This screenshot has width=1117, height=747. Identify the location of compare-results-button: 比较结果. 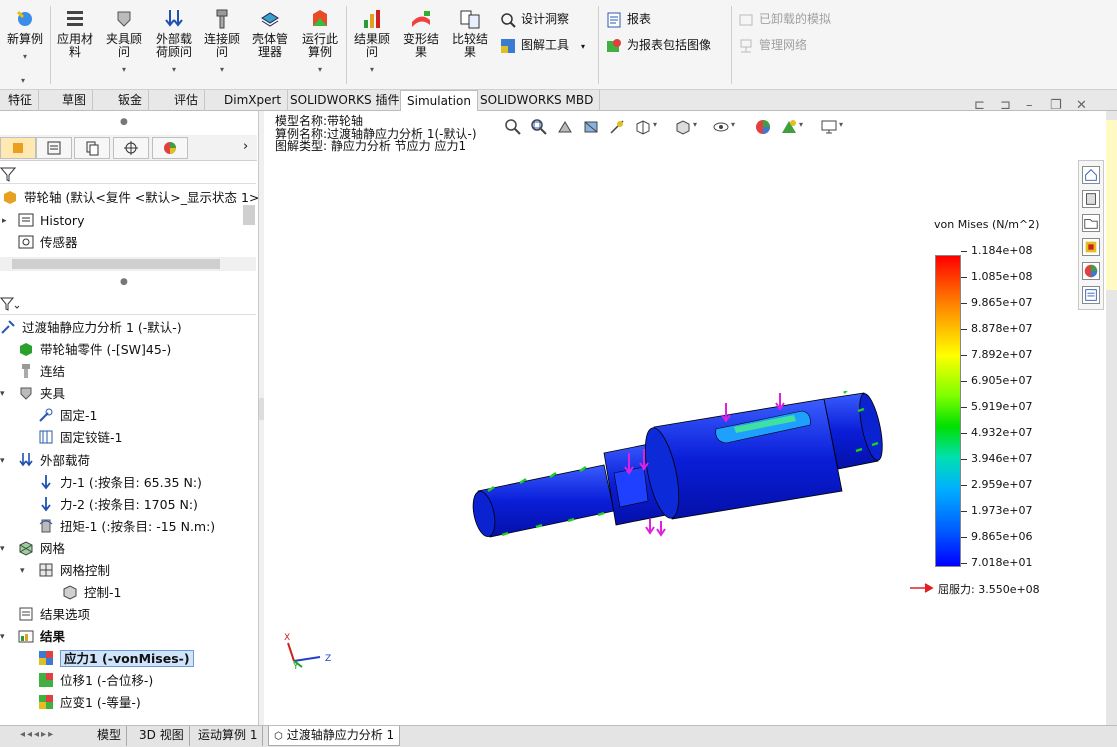
(470, 33).